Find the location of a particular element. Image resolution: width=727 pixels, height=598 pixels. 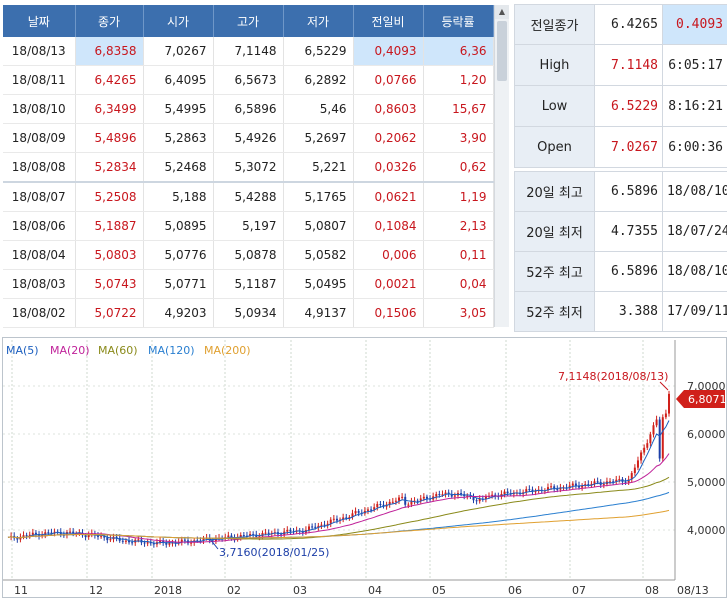

x-tick-label: 07 is located at coordinates (579, 590).